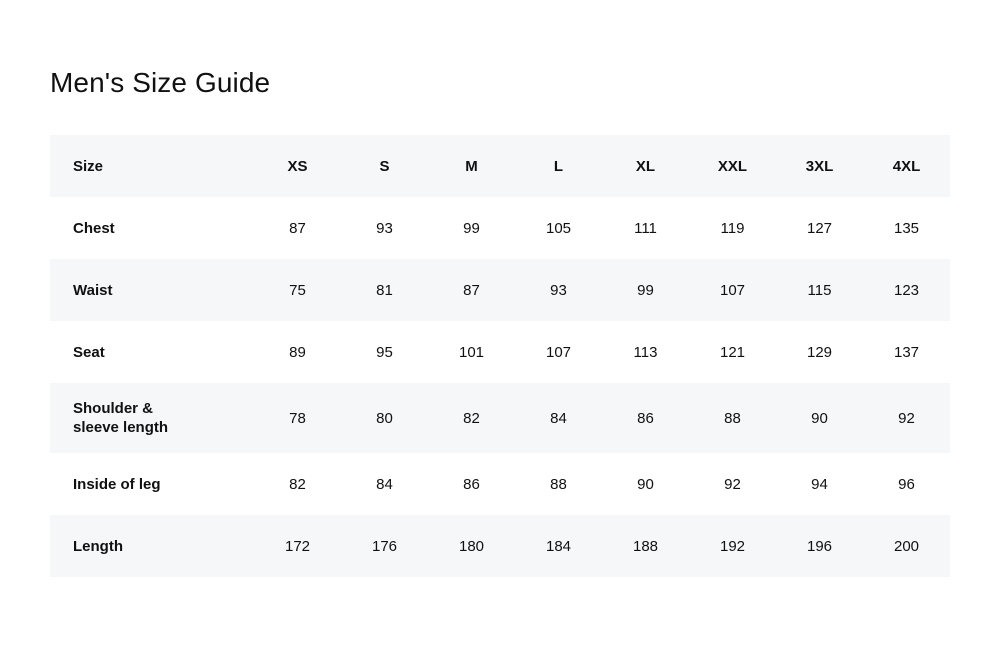  I want to click on cell-seat-xs: 89, so click(297, 352).